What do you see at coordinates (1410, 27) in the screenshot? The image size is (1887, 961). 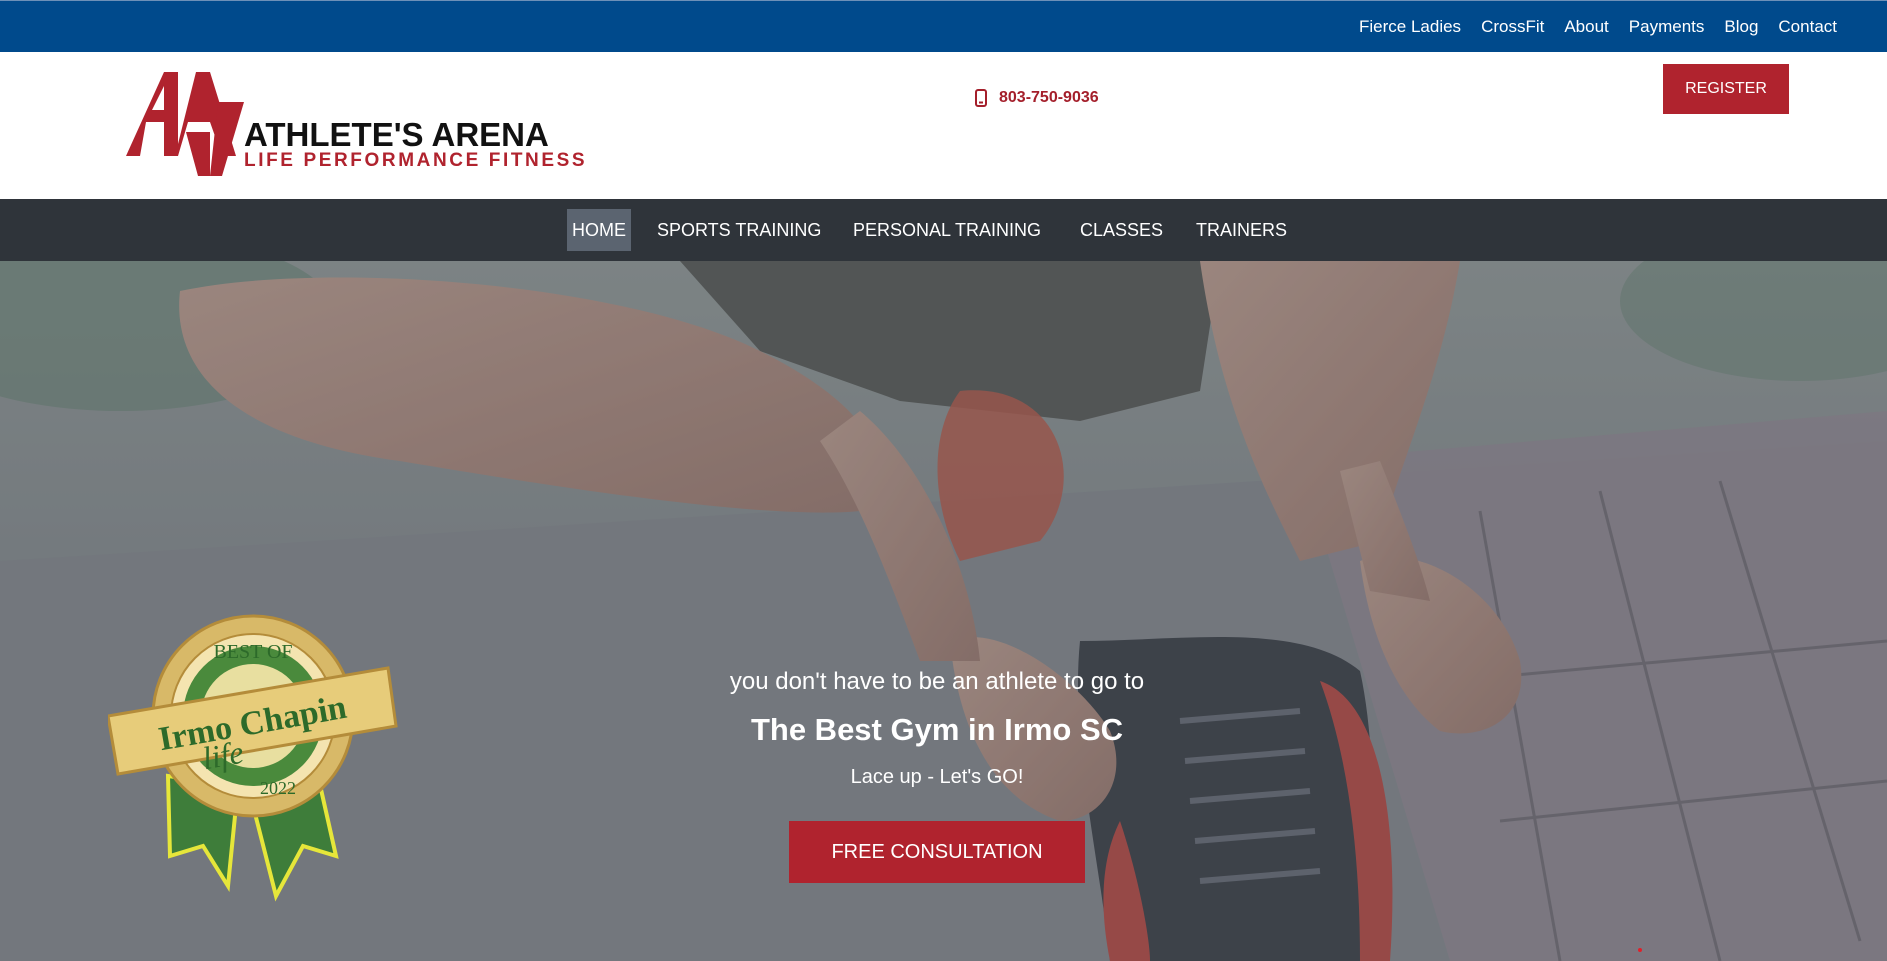 I see `utility-link-fierce-ladies: Fierce Ladies` at bounding box center [1410, 27].